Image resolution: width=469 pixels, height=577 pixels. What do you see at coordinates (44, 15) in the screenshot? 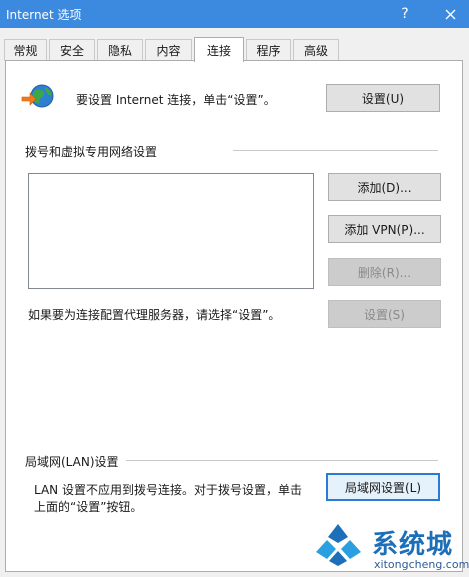
I see `window-title: Internet 选项` at bounding box center [44, 15].